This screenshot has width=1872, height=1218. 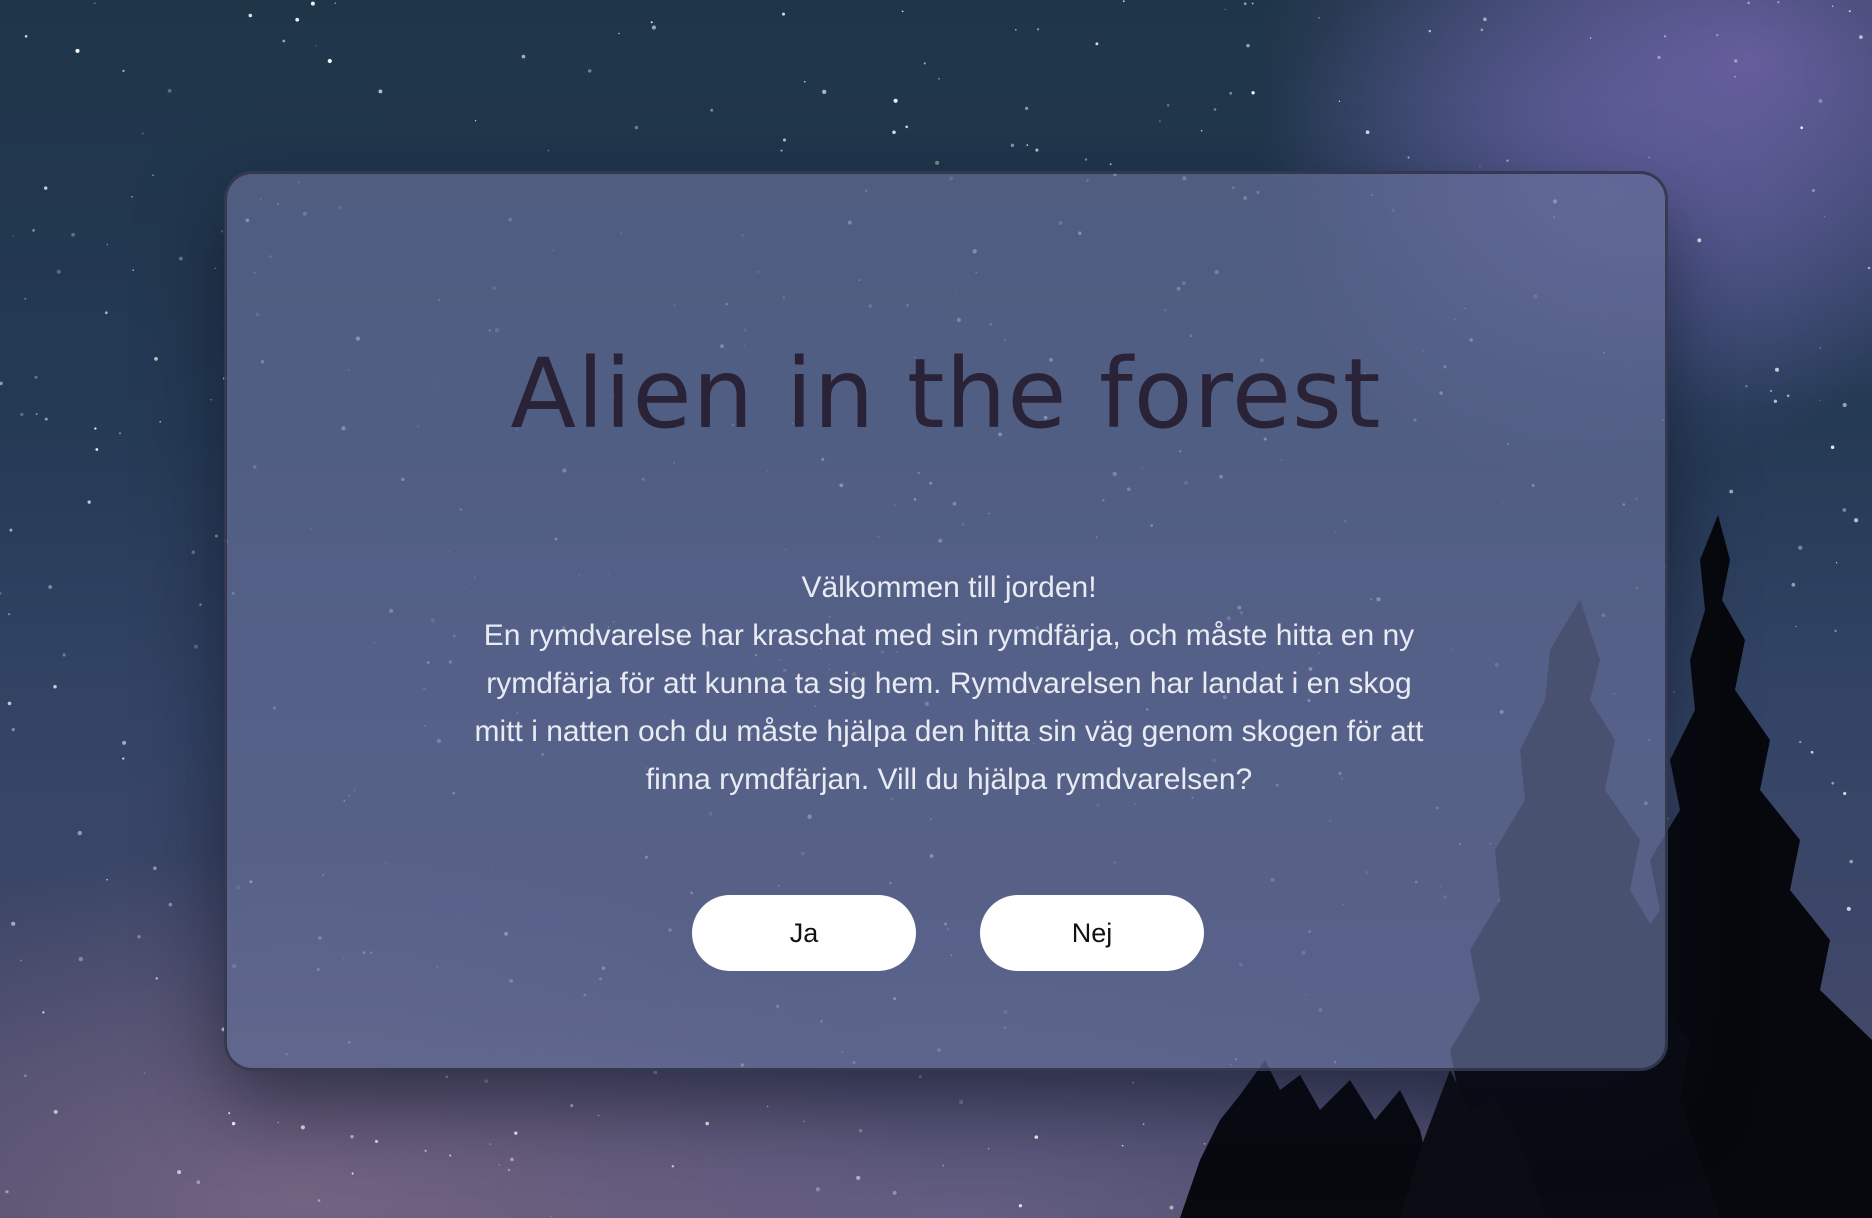 I want to click on dialog-title: Alien in the forest, so click(x=946, y=394).